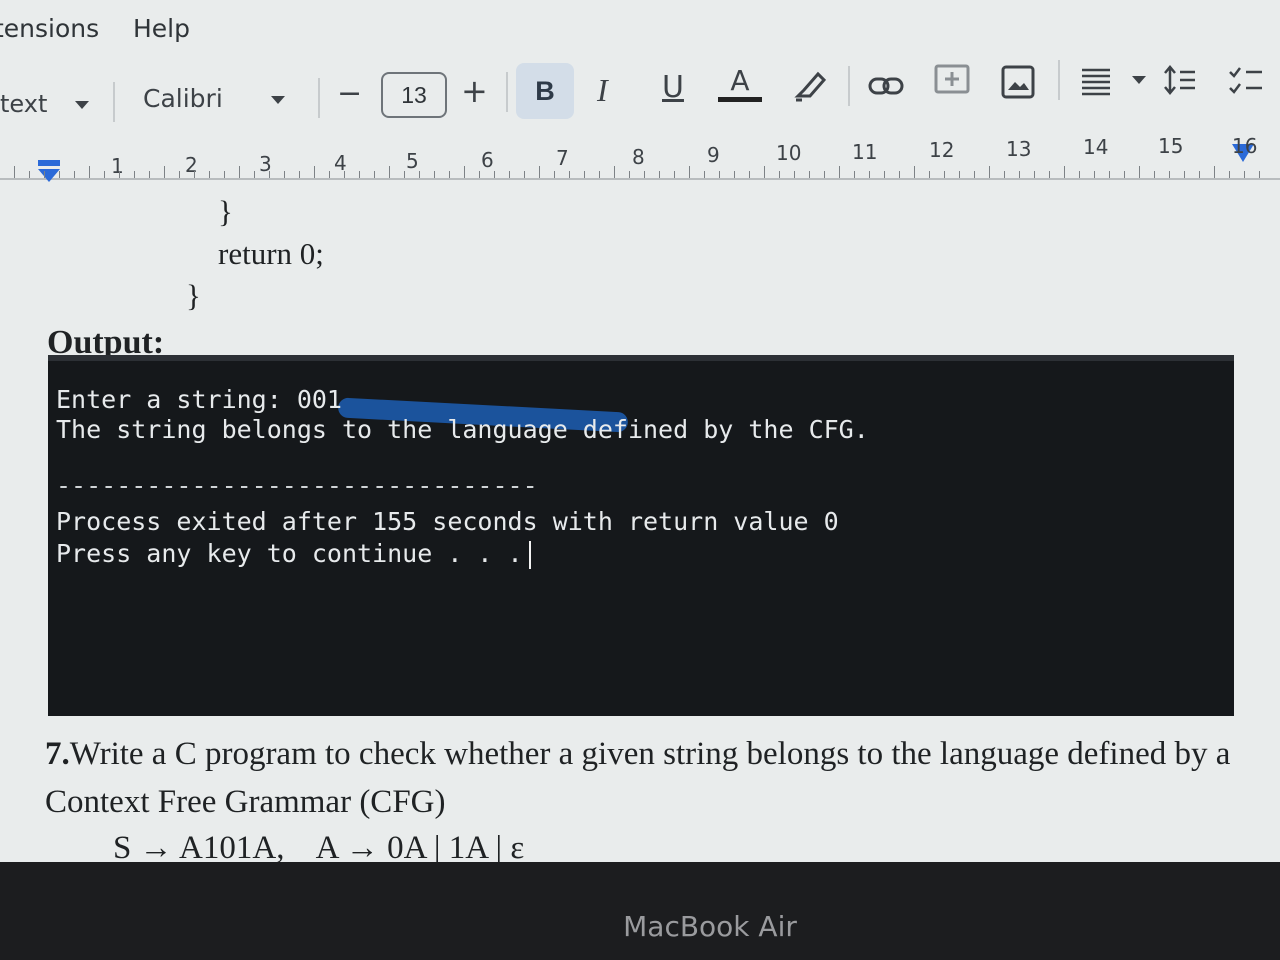 Image resolution: width=1280 pixels, height=960 pixels. Describe the element at coordinates (487, 160) in the screenshot. I see `ruler-number: 6` at that location.